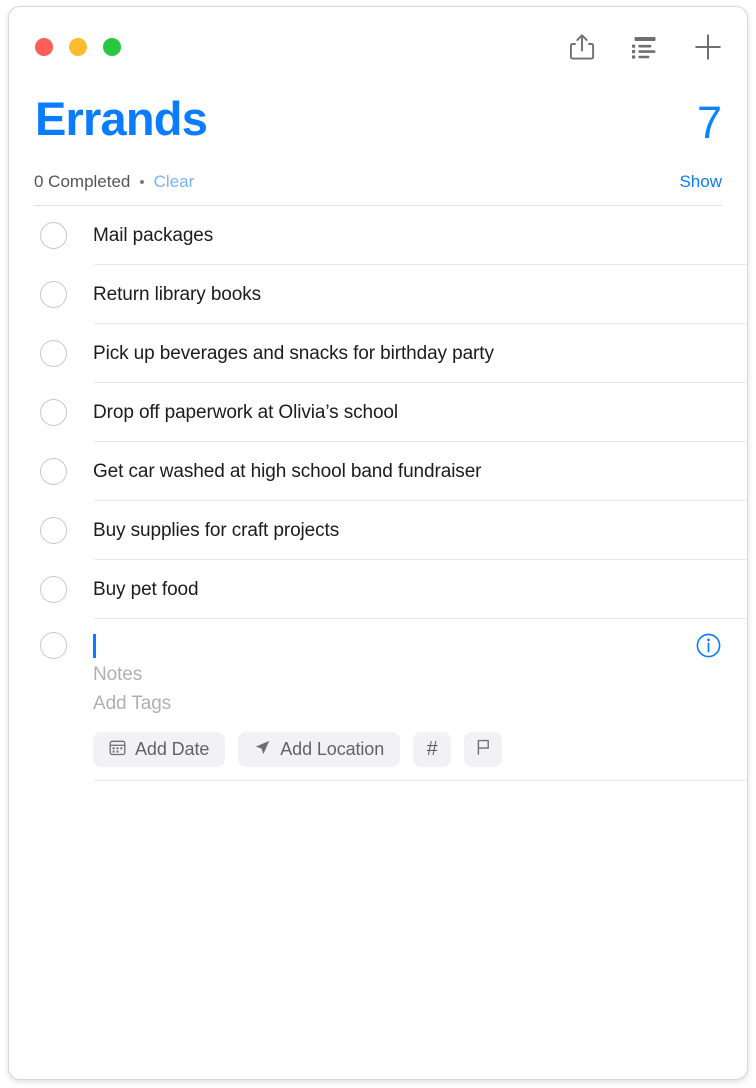 Image resolution: width=756 pixels, height=1088 pixels. I want to click on table-row: Drop off paperwork at Olivia’s school, so click(378, 412).